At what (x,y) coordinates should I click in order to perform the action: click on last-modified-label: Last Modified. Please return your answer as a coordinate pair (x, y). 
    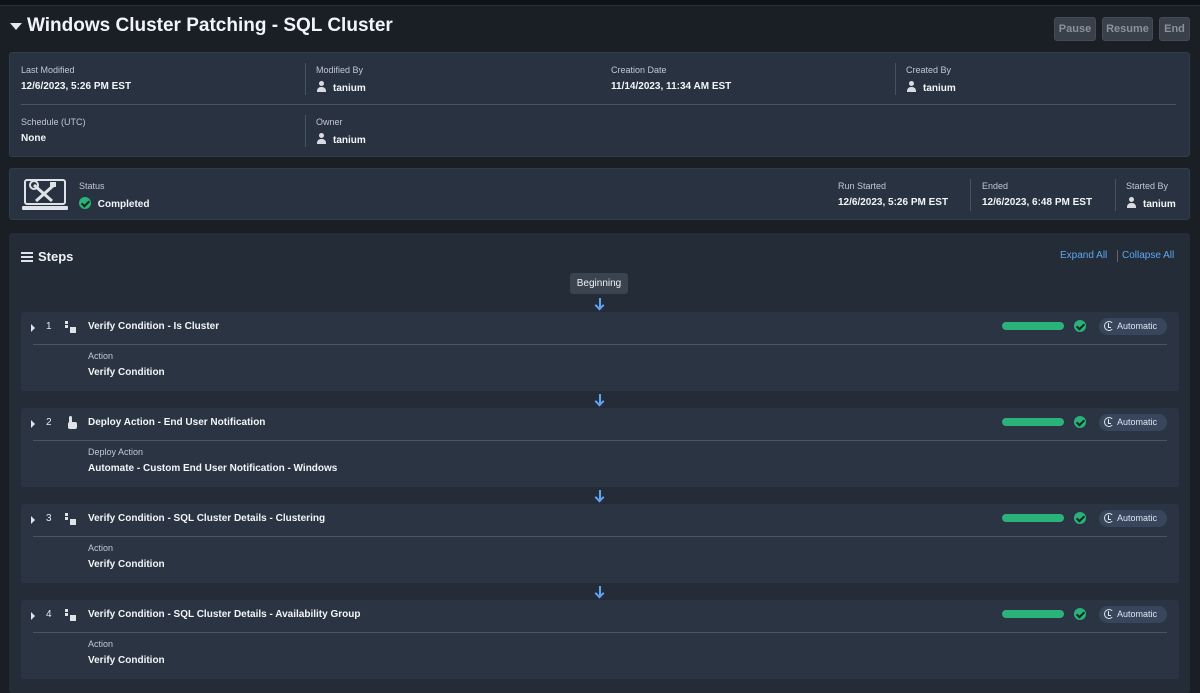
    Looking at the image, I should click on (48, 70).